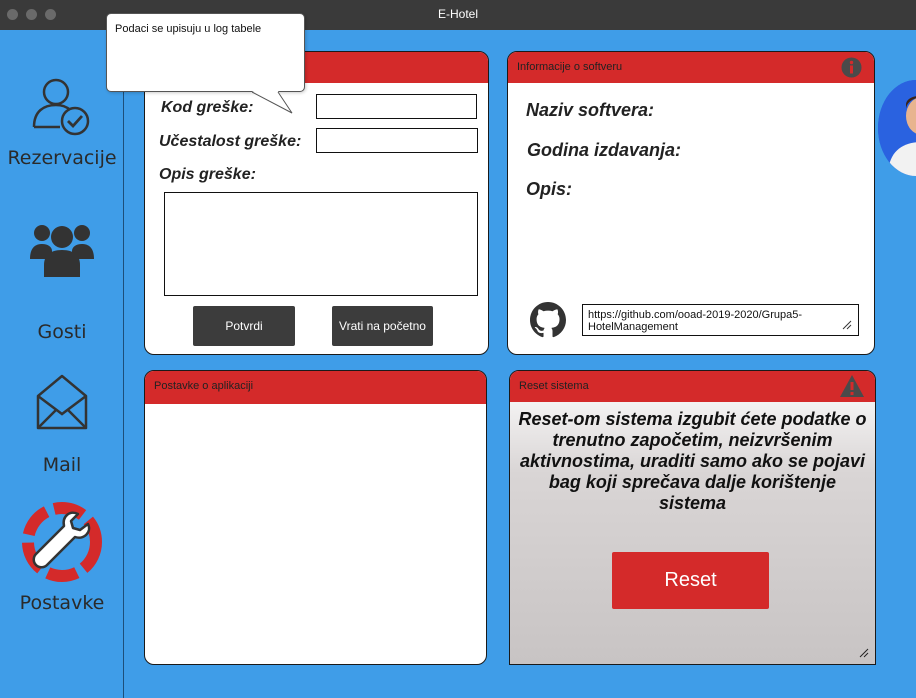  What do you see at coordinates (570, 67) in the screenshot?
I see `software-info-title: Informacije o softveru` at bounding box center [570, 67].